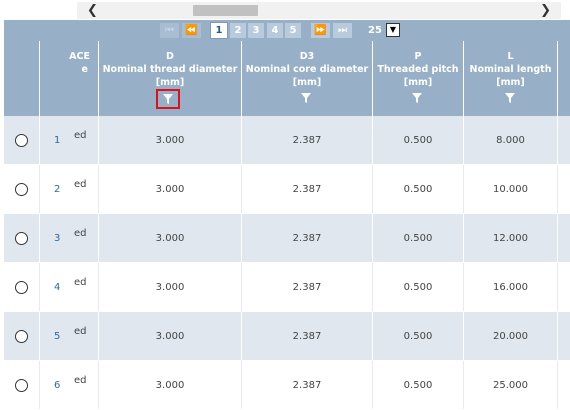 The image size is (570, 410). I want to click on scrollbar-thumb, so click(225, 10).